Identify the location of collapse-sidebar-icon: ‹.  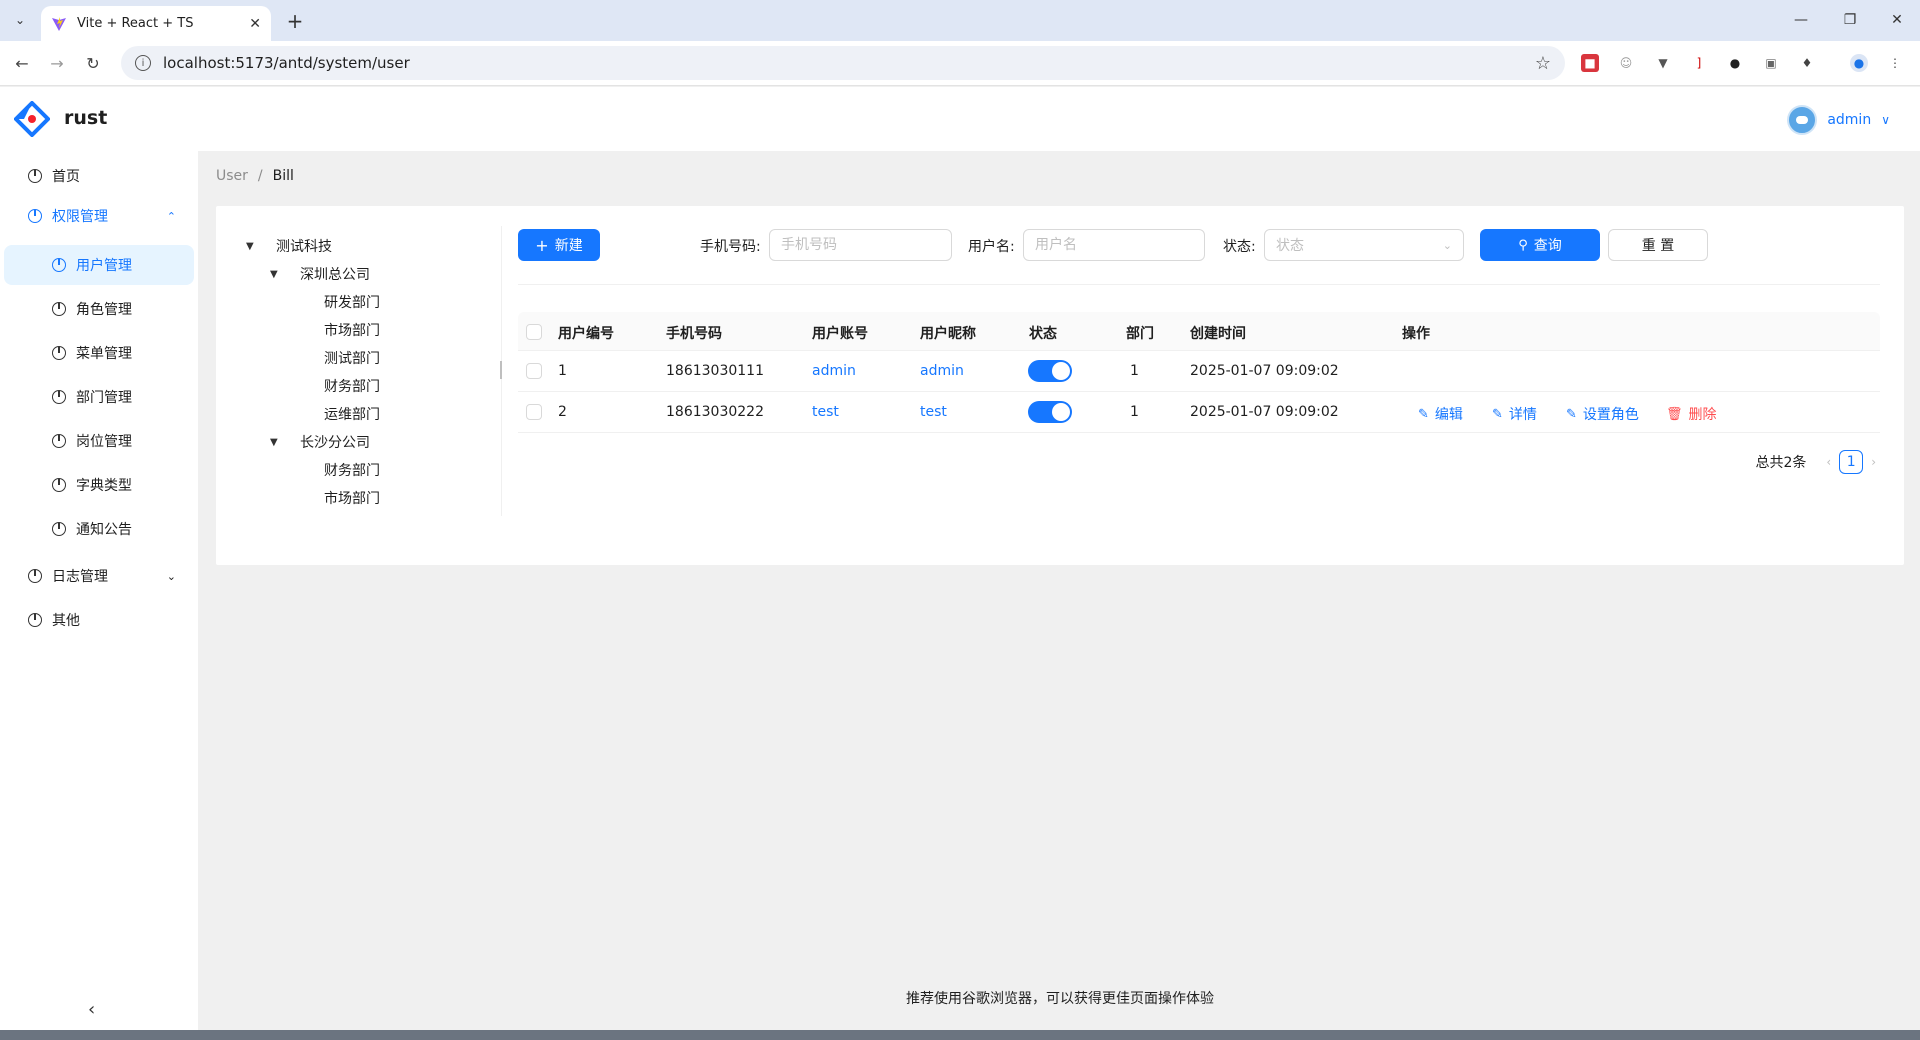
(91, 1009).